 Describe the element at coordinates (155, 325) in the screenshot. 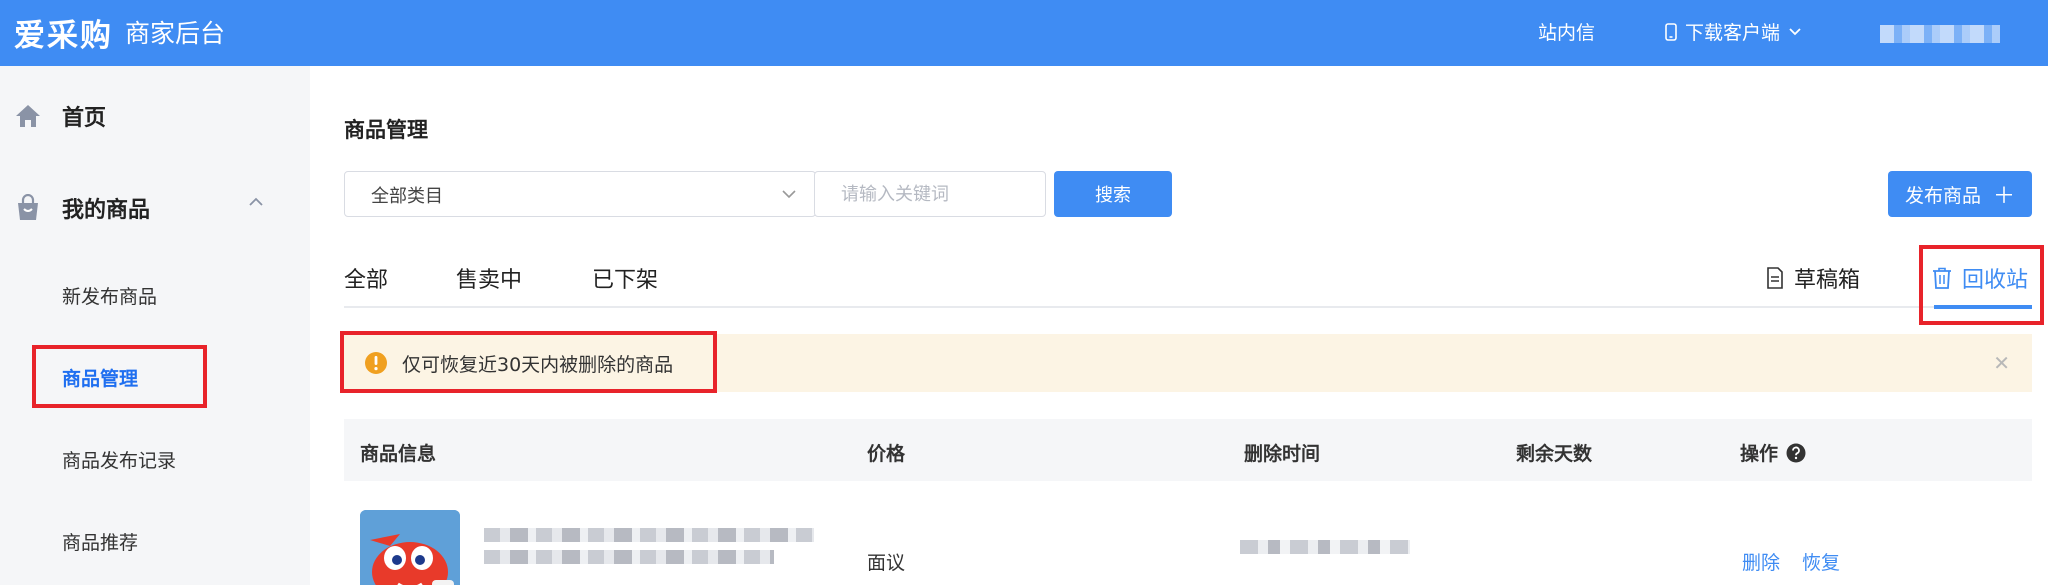

I see `sidebar: 首页 我的商品 新发布商品 商品管理 商品发布记录 商品推荐` at that location.